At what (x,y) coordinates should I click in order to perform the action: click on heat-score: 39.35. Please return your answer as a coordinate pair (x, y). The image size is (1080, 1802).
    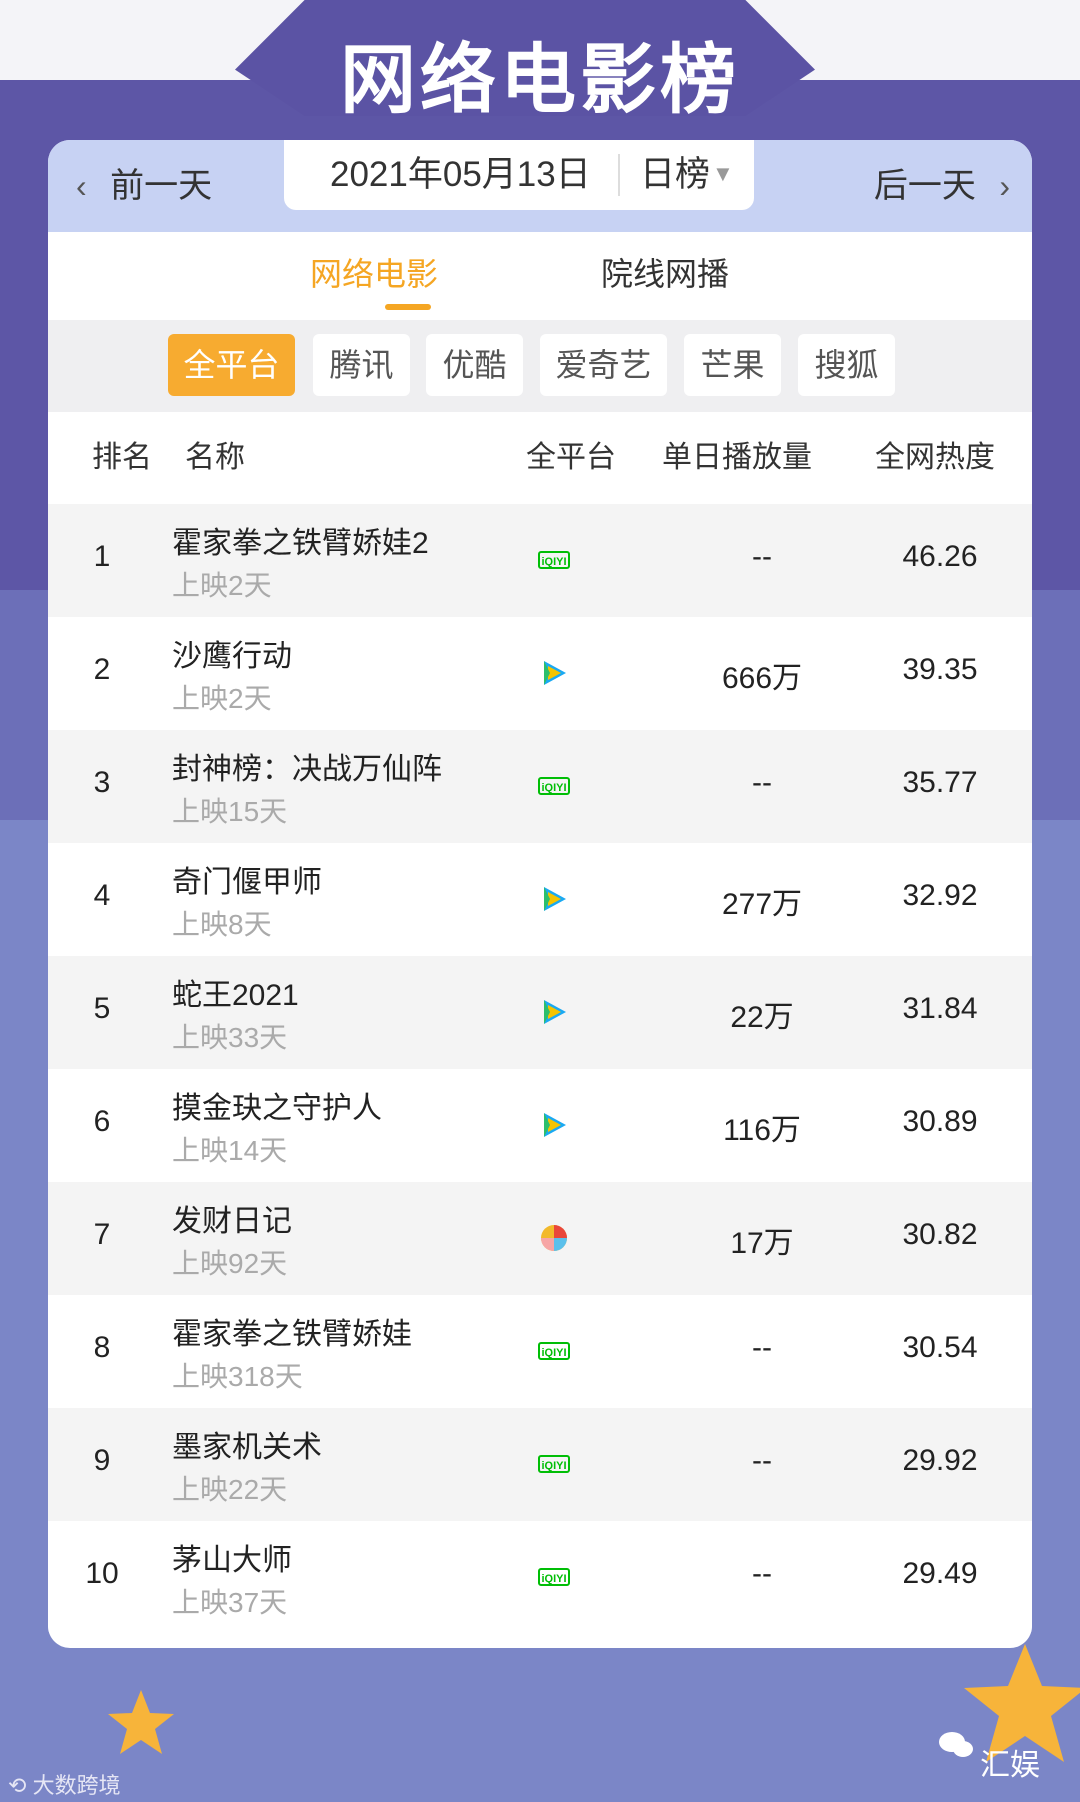
    Looking at the image, I should click on (940, 669).